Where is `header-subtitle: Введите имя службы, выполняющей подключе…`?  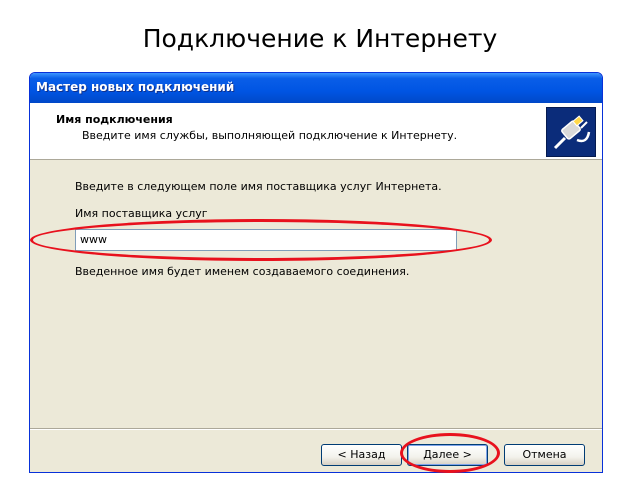 header-subtitle: Введите имя службы, выполняющей подключе… is located at coordinates (270, 135).